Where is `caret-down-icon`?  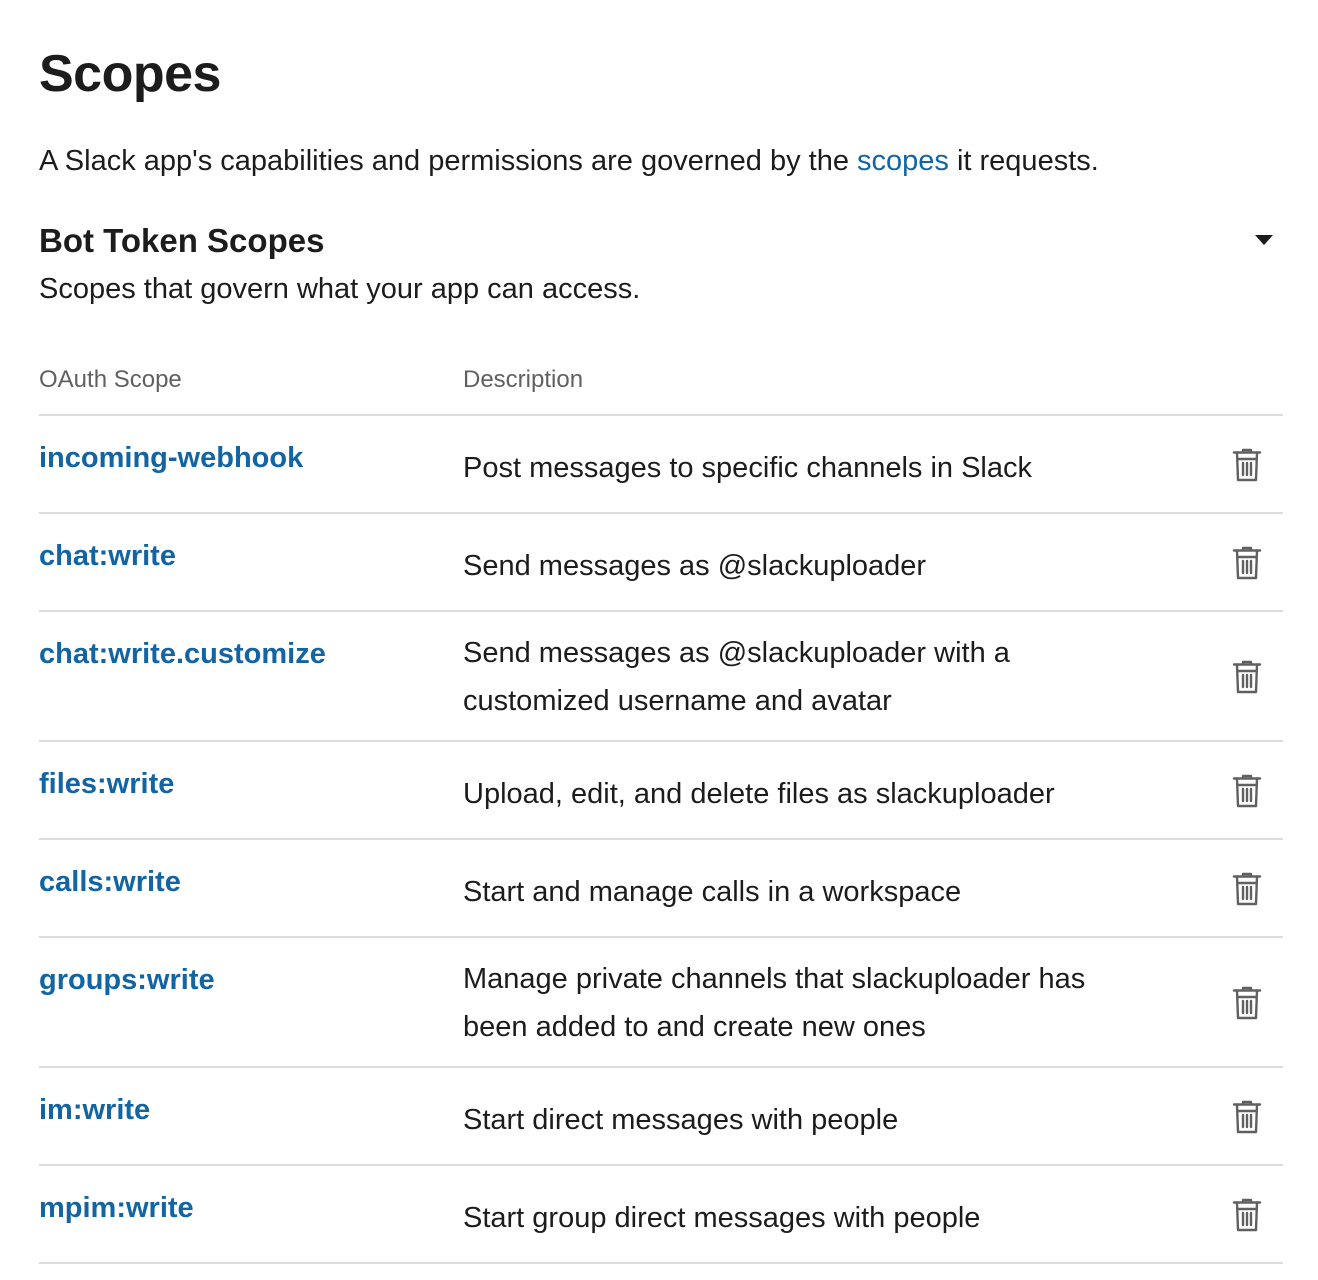 caret-down-icon is located at coordinates (1264, 240).